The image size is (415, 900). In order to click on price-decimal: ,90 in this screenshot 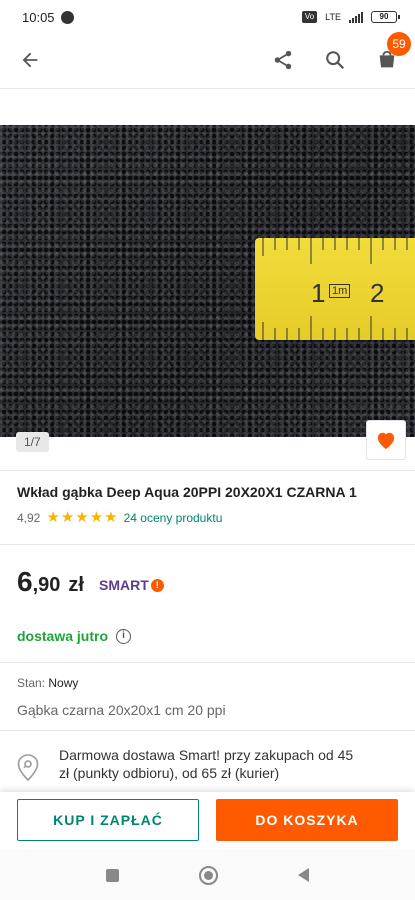, I will do `click(46, 585)`.